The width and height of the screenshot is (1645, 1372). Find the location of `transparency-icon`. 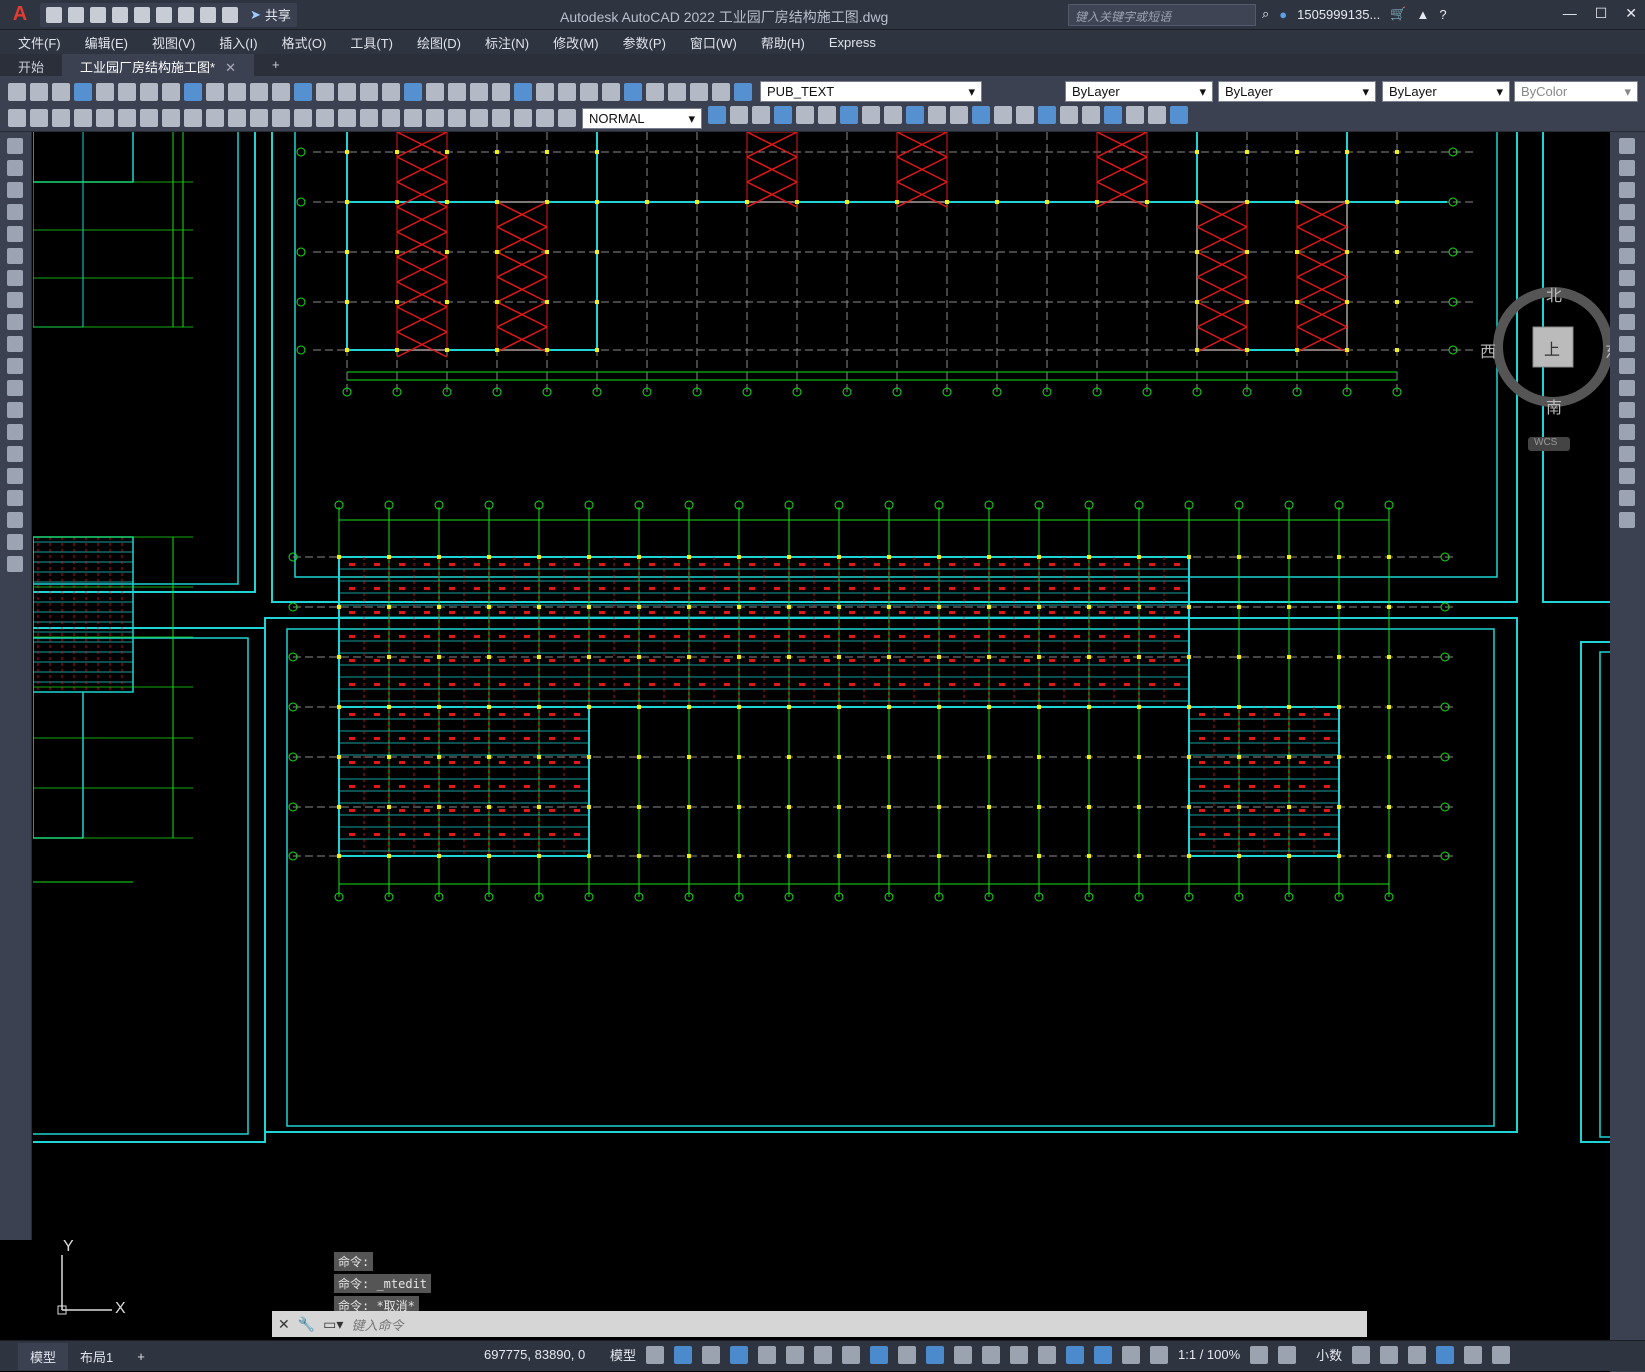

transparency-icon is located at coordinates (935, 1354).